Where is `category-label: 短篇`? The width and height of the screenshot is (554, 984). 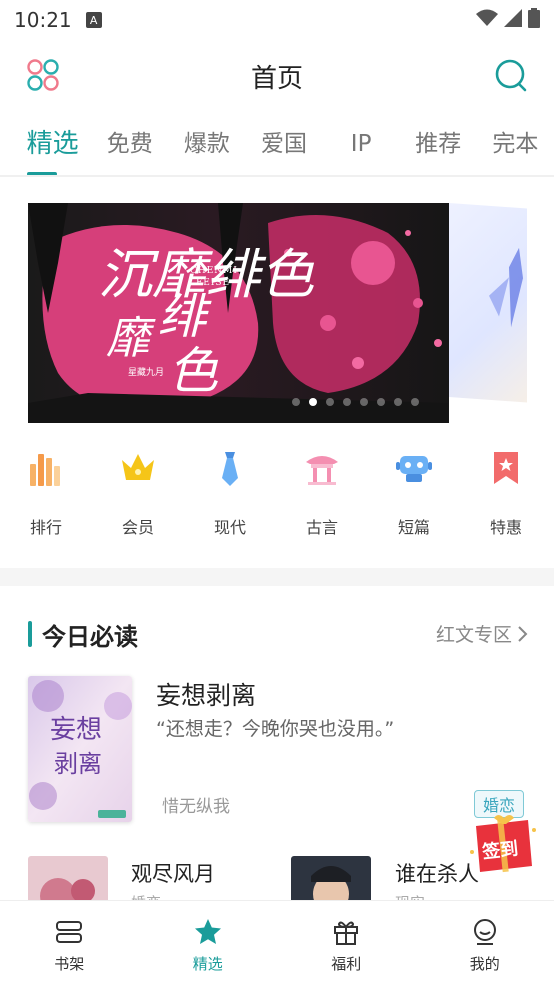 category-label: 短篇 is located at coordinates (413, 527).